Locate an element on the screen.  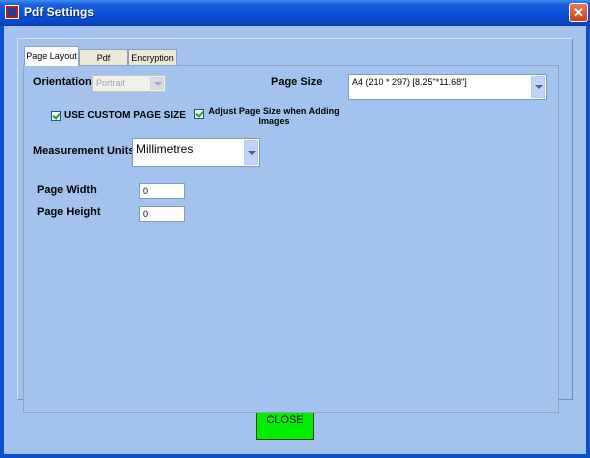
title-bar: Pdf Settings ✕ is located at coordinates (295, 13).